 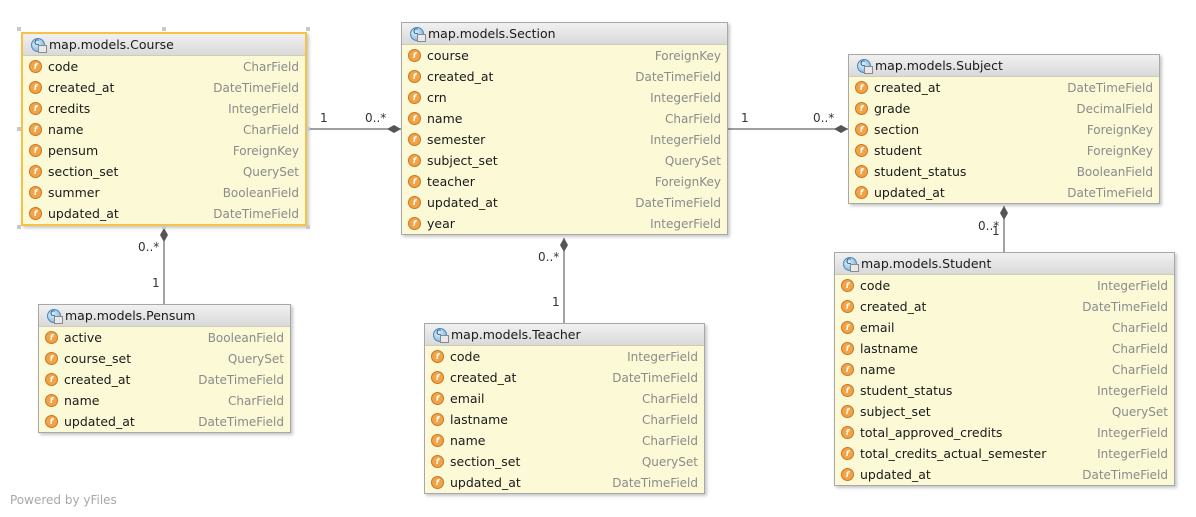 I want to click on class-header: map.models.Section, so click(x=564, y=34).